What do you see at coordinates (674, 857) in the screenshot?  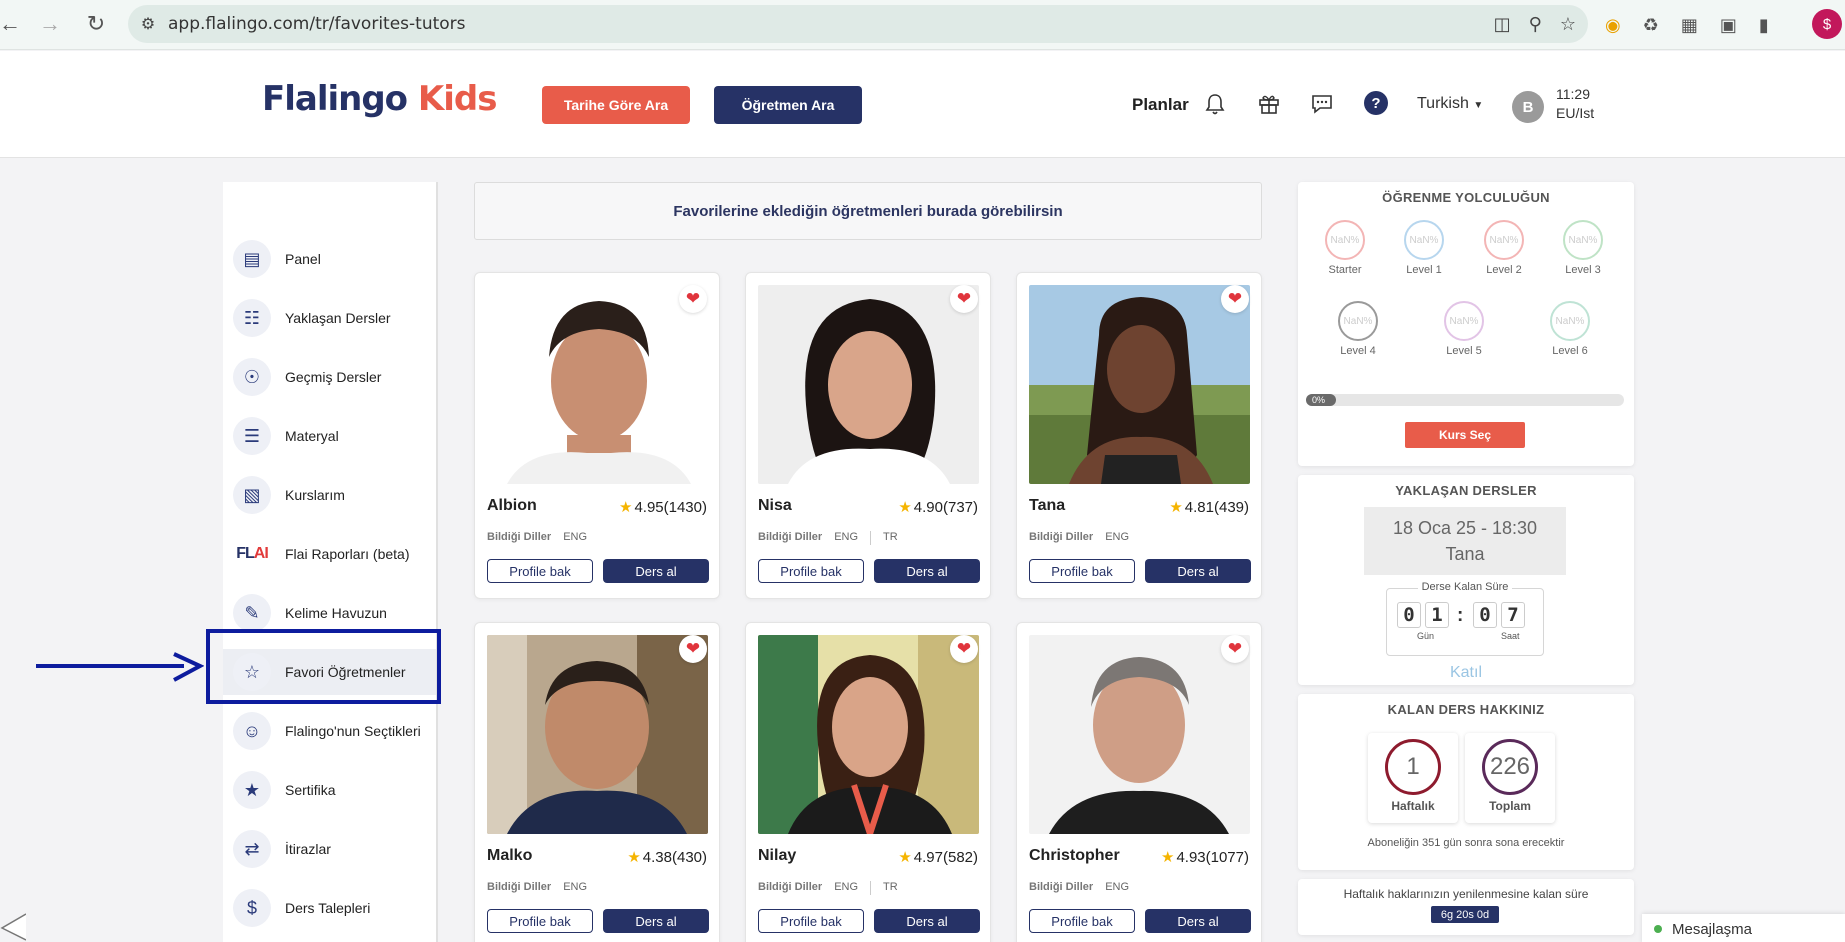 I see `rating-value: 4.38(430)` at bounding box center [674, 857].